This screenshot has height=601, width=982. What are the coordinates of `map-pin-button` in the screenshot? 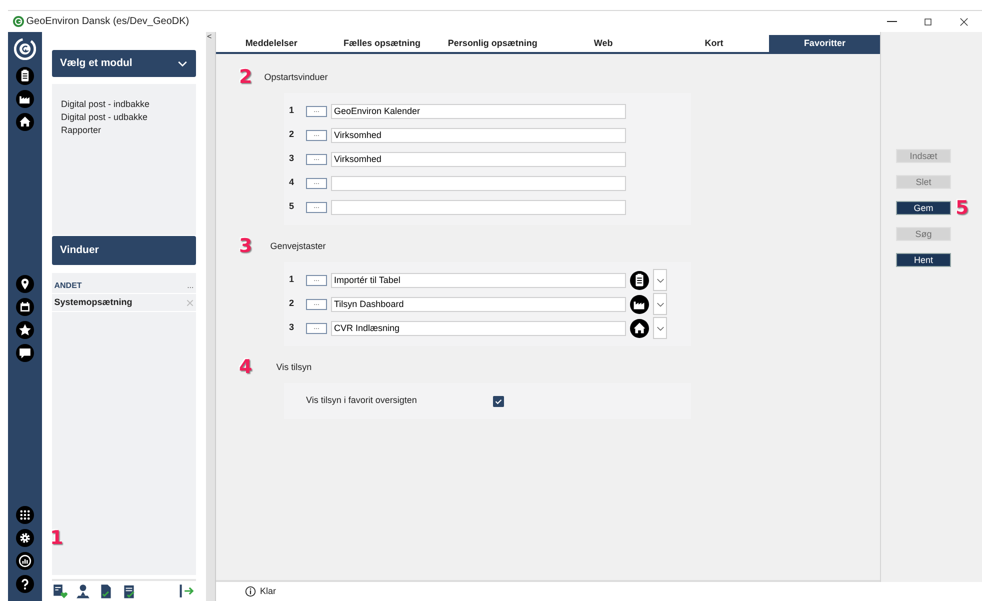 It's located at (25, 284).